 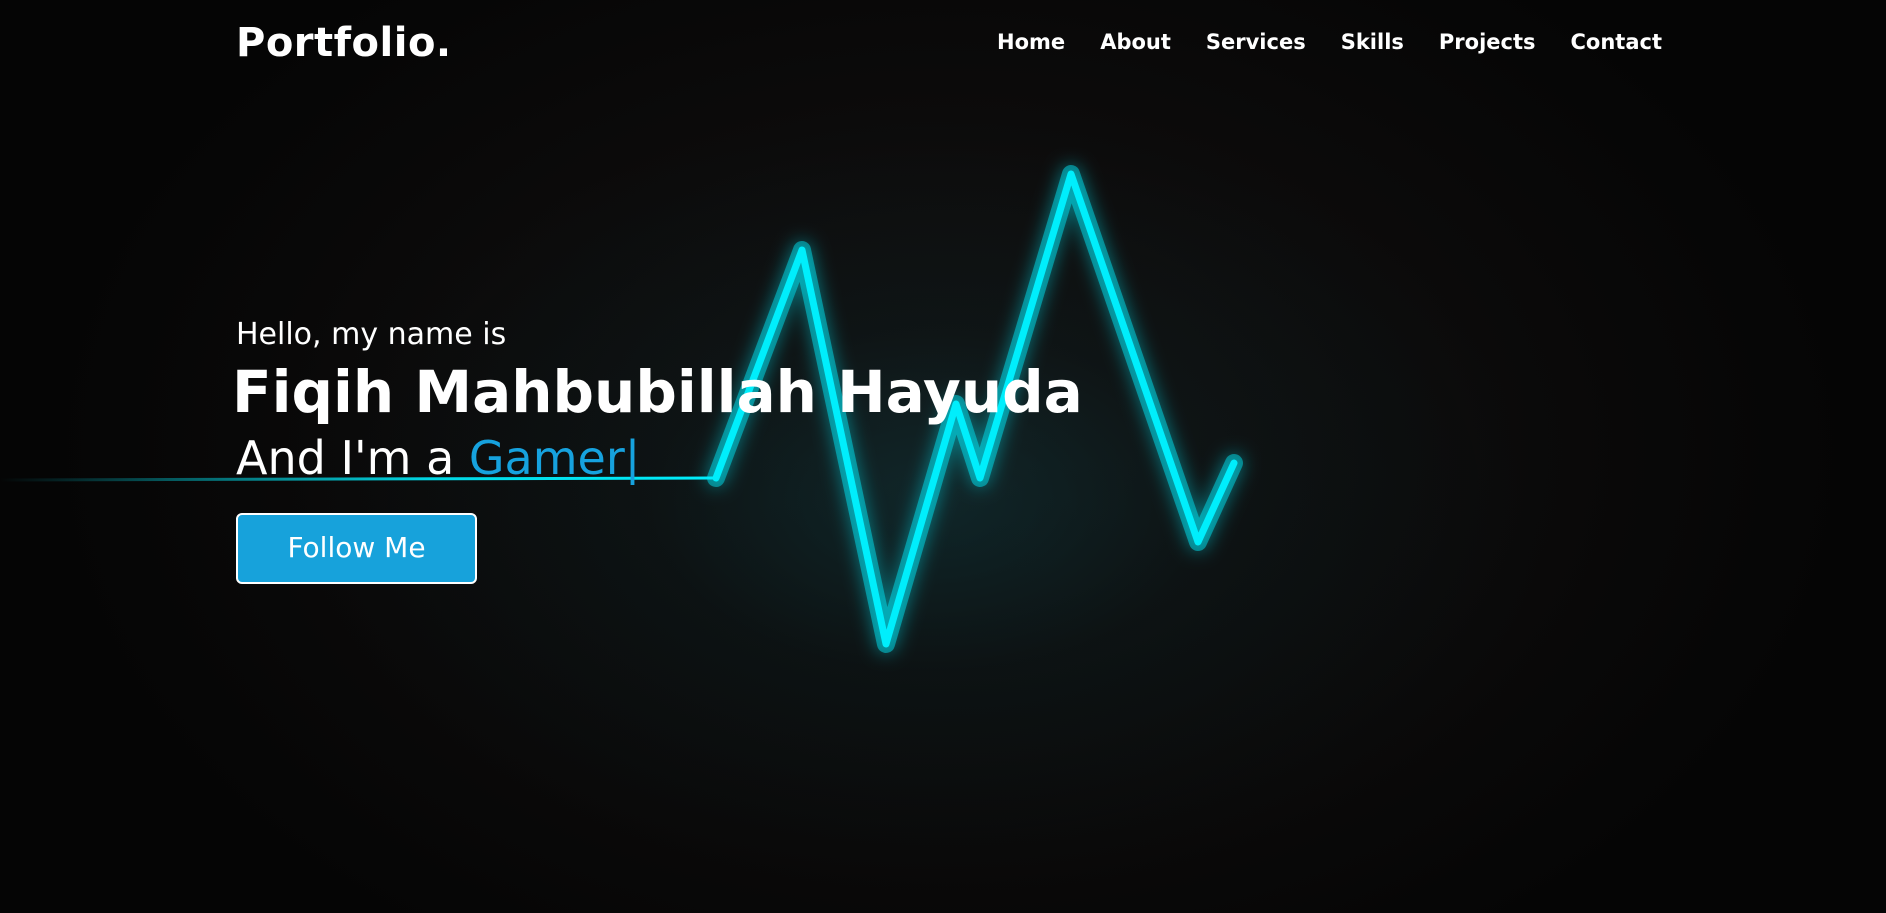 I want to click on hero-role-typed: Gamer, so click(x=546, y=458).